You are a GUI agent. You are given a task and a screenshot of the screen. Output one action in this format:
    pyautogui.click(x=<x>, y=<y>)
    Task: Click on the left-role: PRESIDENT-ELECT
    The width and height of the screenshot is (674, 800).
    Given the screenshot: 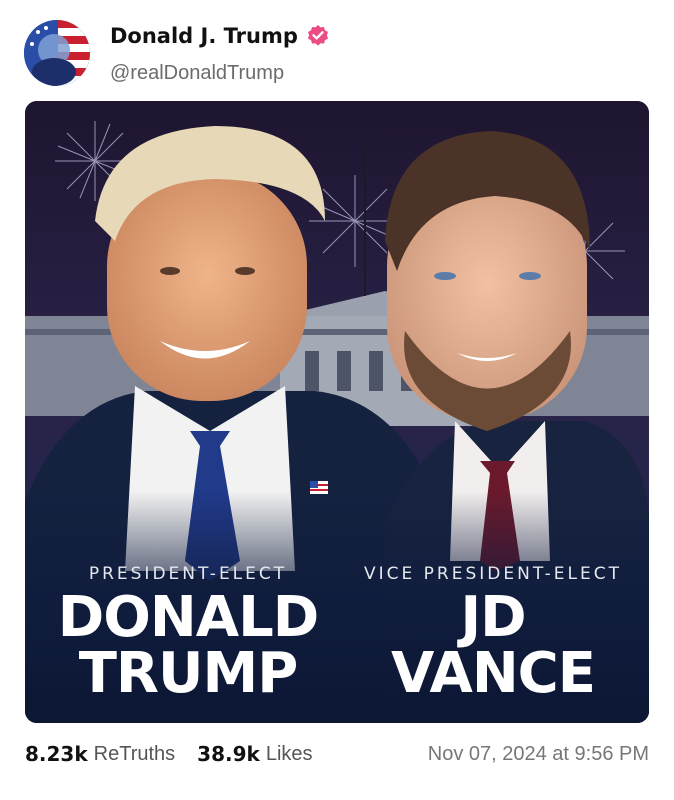 What is the action you would take?
    pyautogui.click(x=188, y=574)
    